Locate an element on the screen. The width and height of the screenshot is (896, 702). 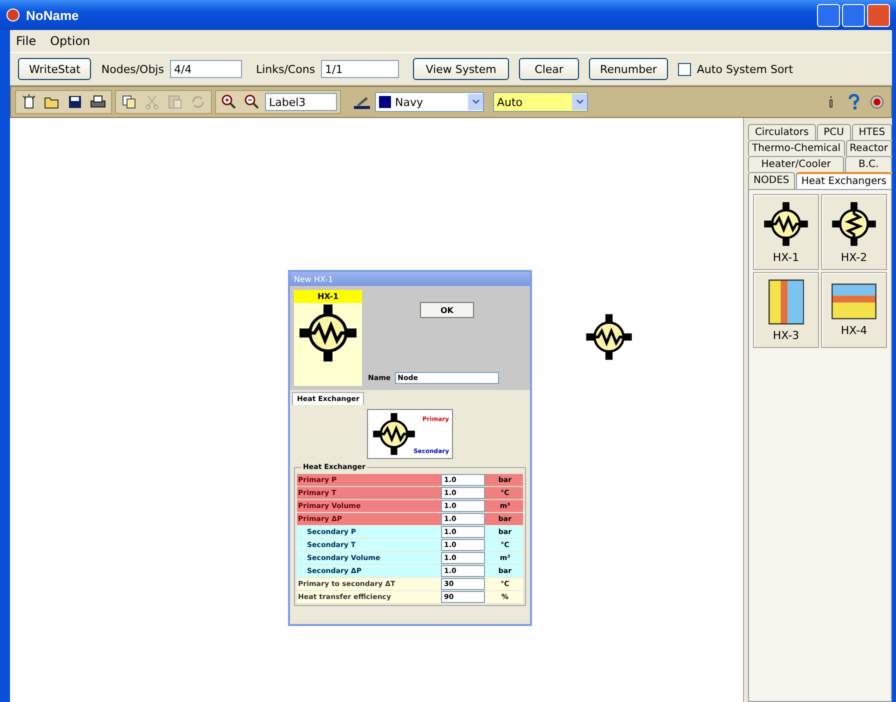
auto-sort-label: Auto System Sort is located at coordinates (745, 69).